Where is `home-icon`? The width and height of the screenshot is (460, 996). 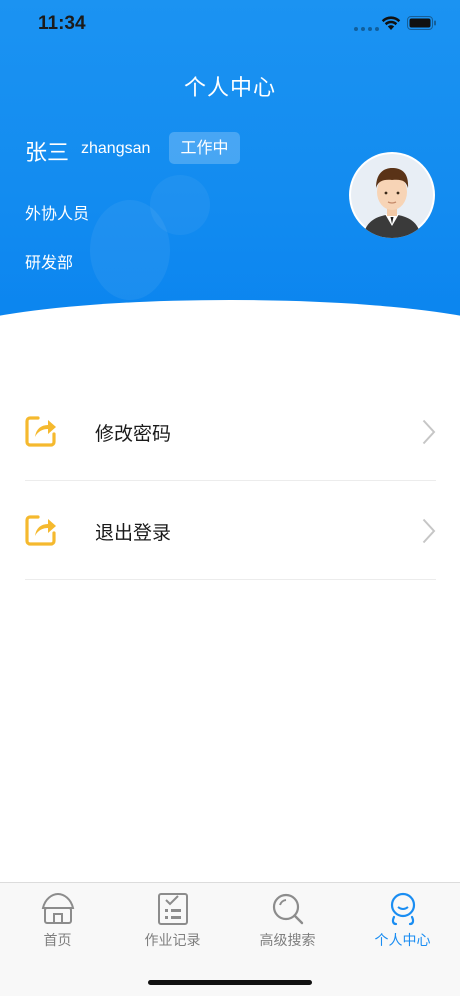
home-icon is located at coordinates (58, 908).